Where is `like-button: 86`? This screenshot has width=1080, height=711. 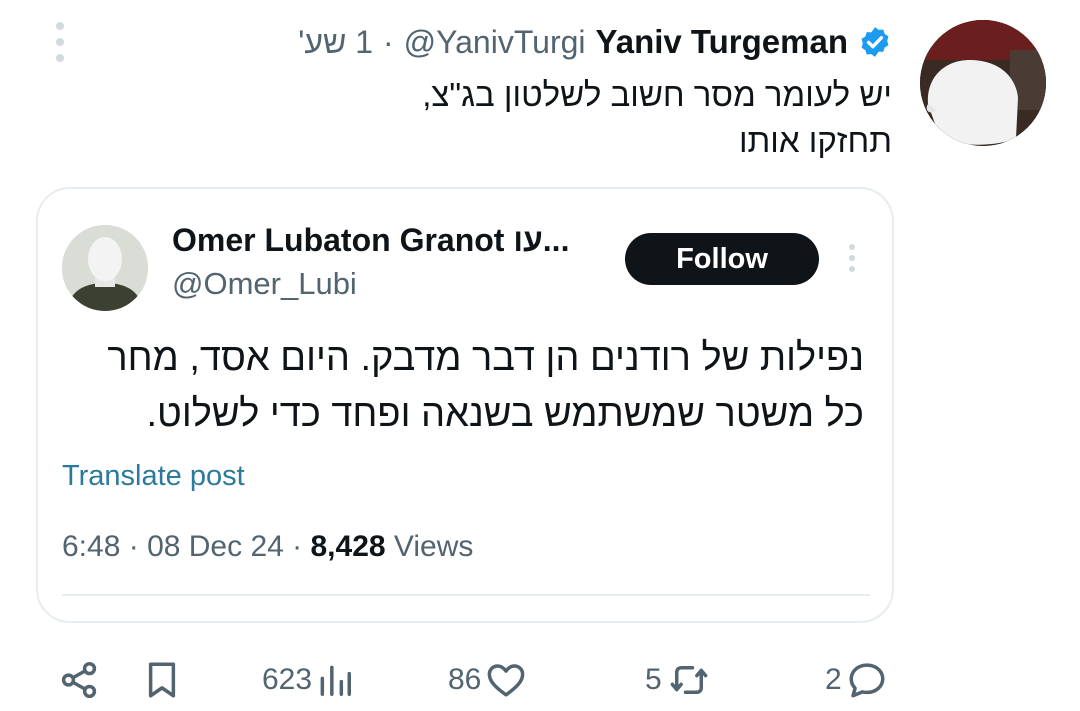
like-button: 86 is located at coordinates (487, 680).